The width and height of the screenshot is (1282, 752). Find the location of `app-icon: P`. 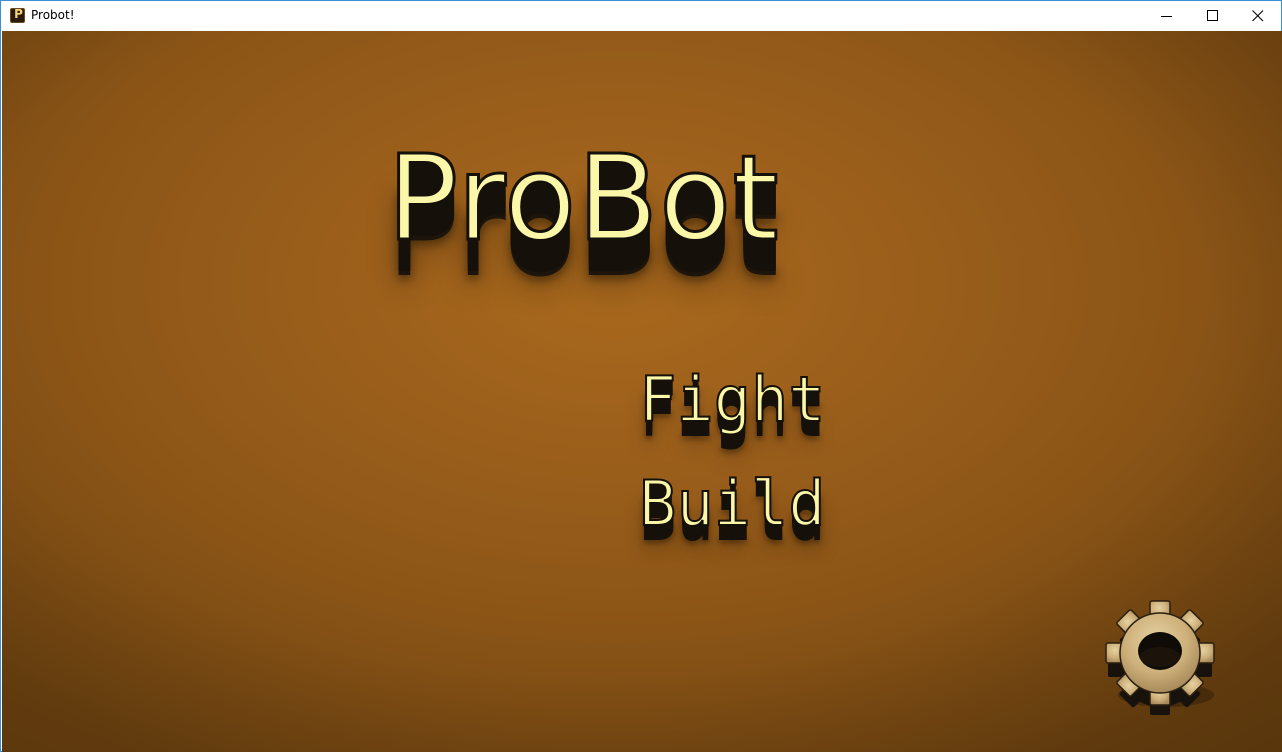

app-icon: P is located at coordinates (17, 15).